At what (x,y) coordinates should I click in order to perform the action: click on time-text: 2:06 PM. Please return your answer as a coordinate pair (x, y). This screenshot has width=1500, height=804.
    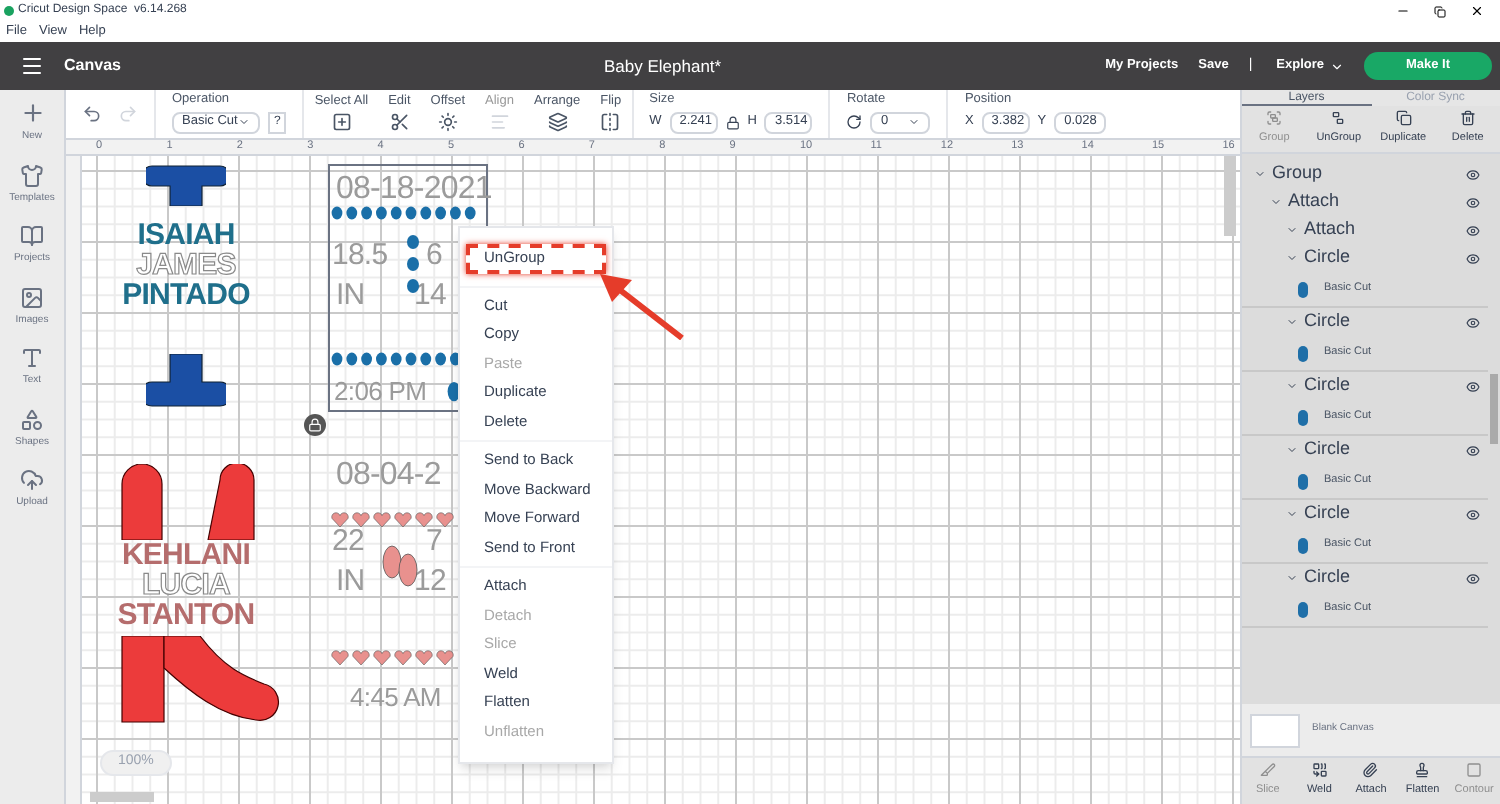
    Looking at the image, I should click on (380, 391).